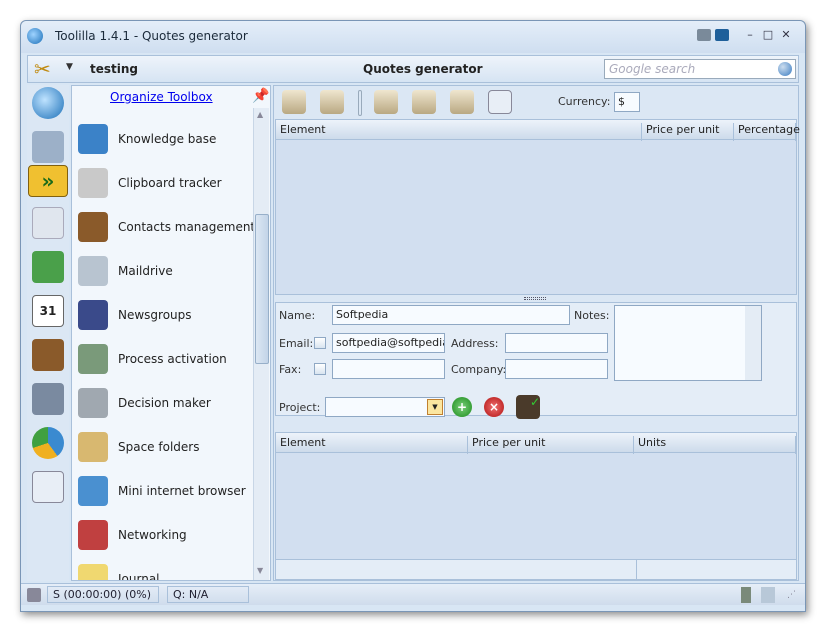 This screenshot has height=636, width=832. What do you see at coordinates (750, 35) in the screenshot?
I see `minimize-button: –` at bounding box center [750, 35].